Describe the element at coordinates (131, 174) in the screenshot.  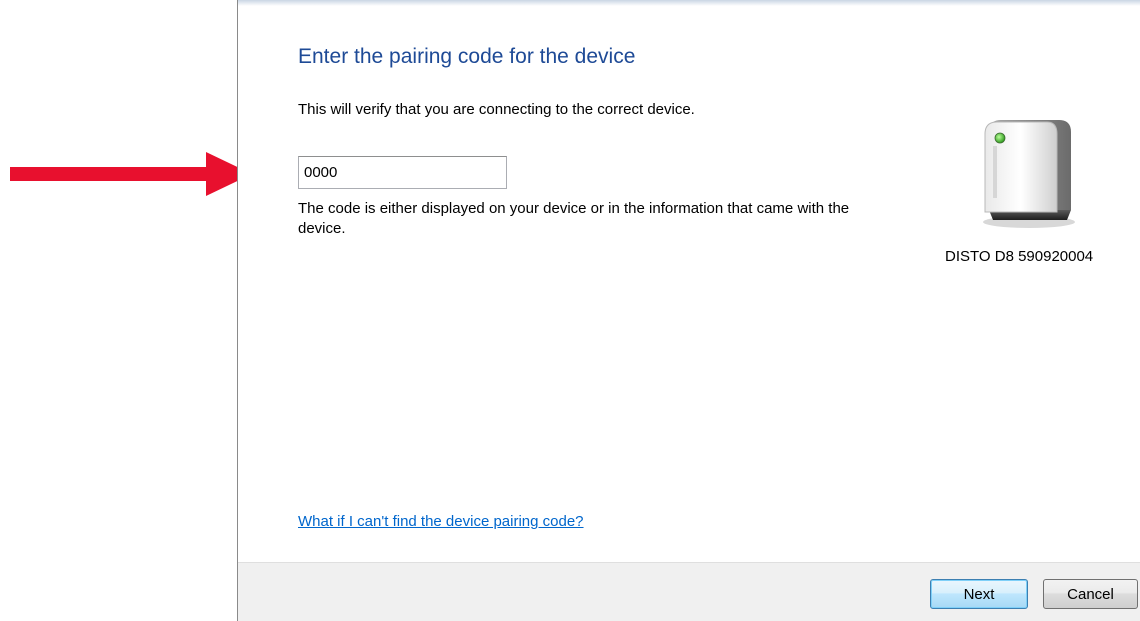
I see `red-arrow-annotation` at that location.